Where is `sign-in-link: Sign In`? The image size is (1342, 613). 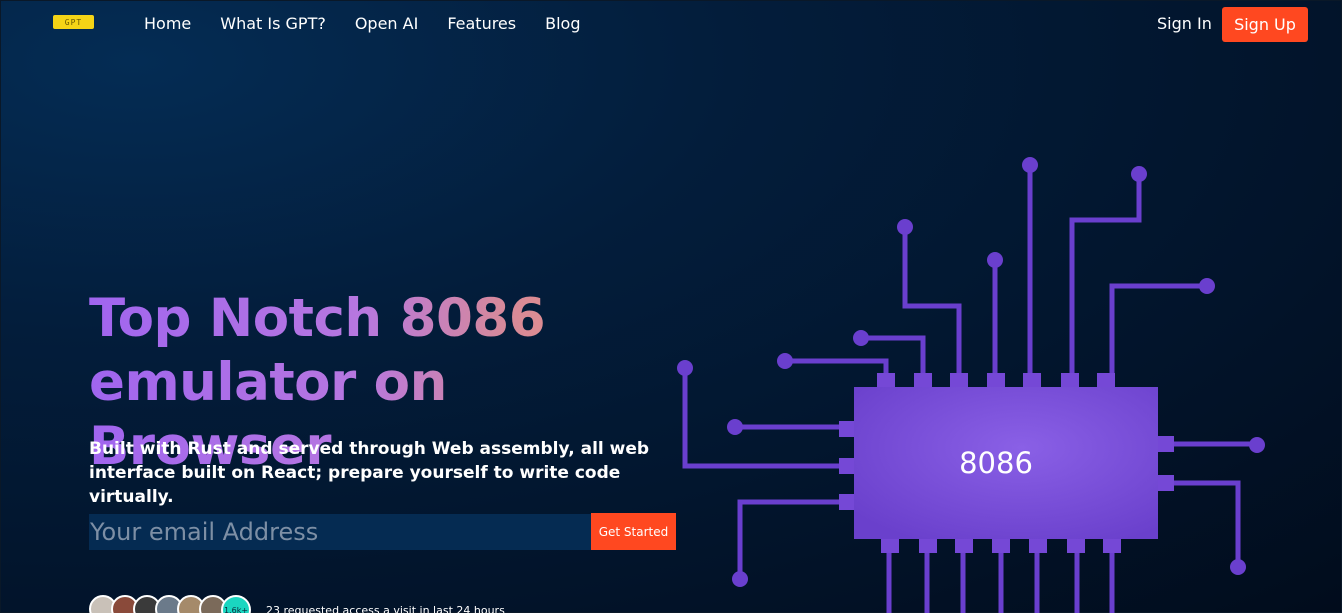 sign-in-link: Sign In is located at coordinates (1184, 23).